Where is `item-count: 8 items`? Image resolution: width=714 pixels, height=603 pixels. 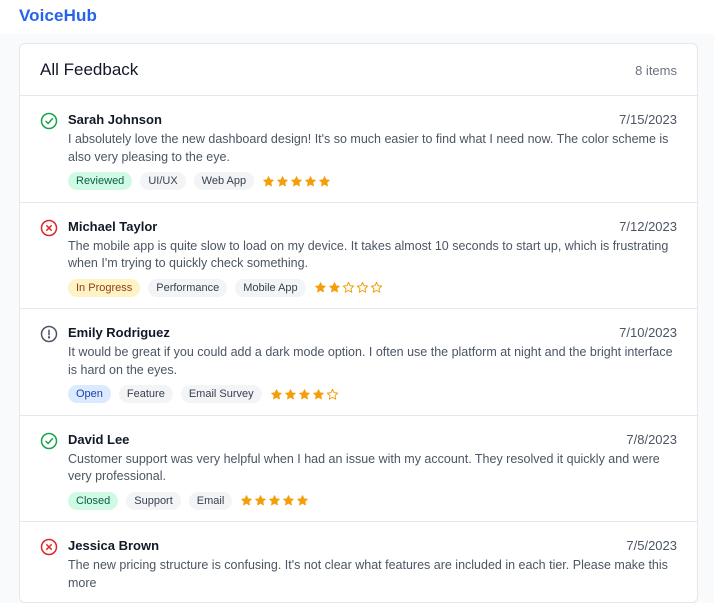
item-count: 8 items is located at coordinates (656, 70).